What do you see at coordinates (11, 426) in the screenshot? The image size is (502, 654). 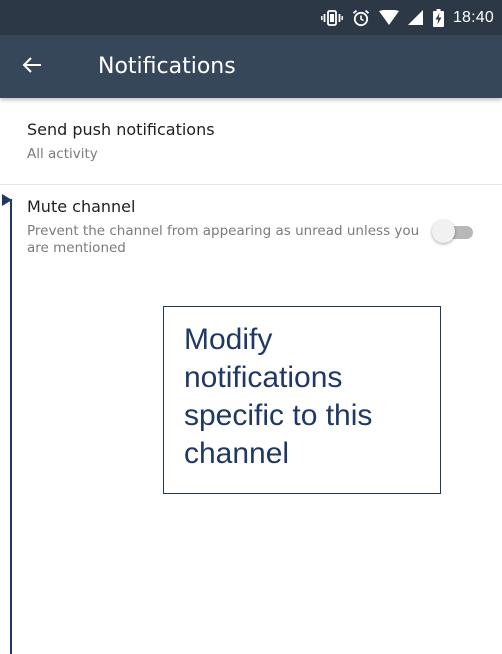 I see `annotation-line` at bounding box center [11, 426].